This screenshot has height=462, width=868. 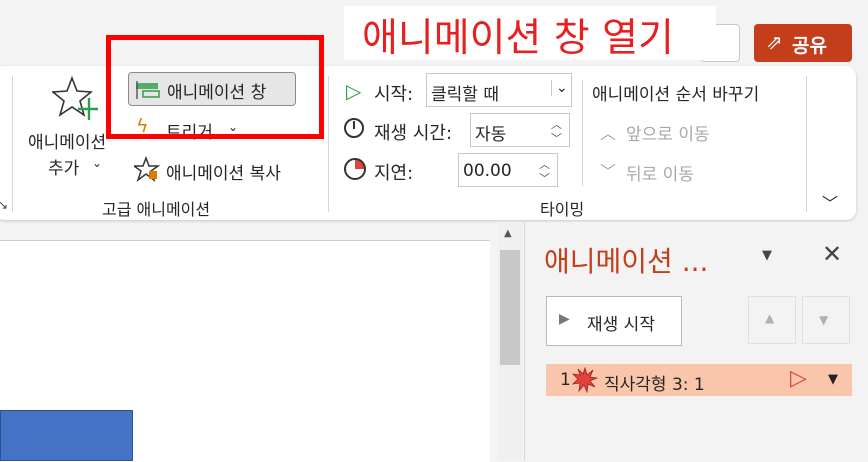 I want to click on collapse-ribbon-chevron-icon: ﹀, so click(x=830, y=202).